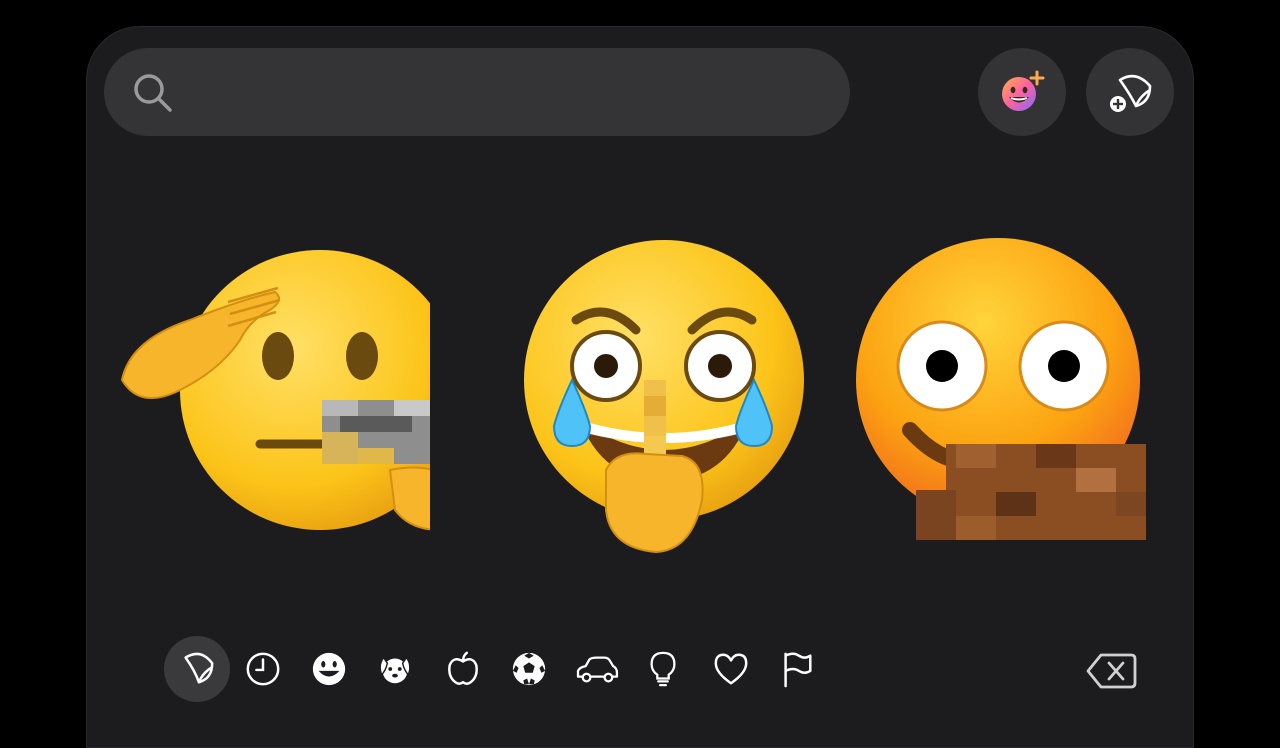 The height and width of the screenshot is (748, 1280). I want to click on genmoji-plus-icon, so click(1023, 90).